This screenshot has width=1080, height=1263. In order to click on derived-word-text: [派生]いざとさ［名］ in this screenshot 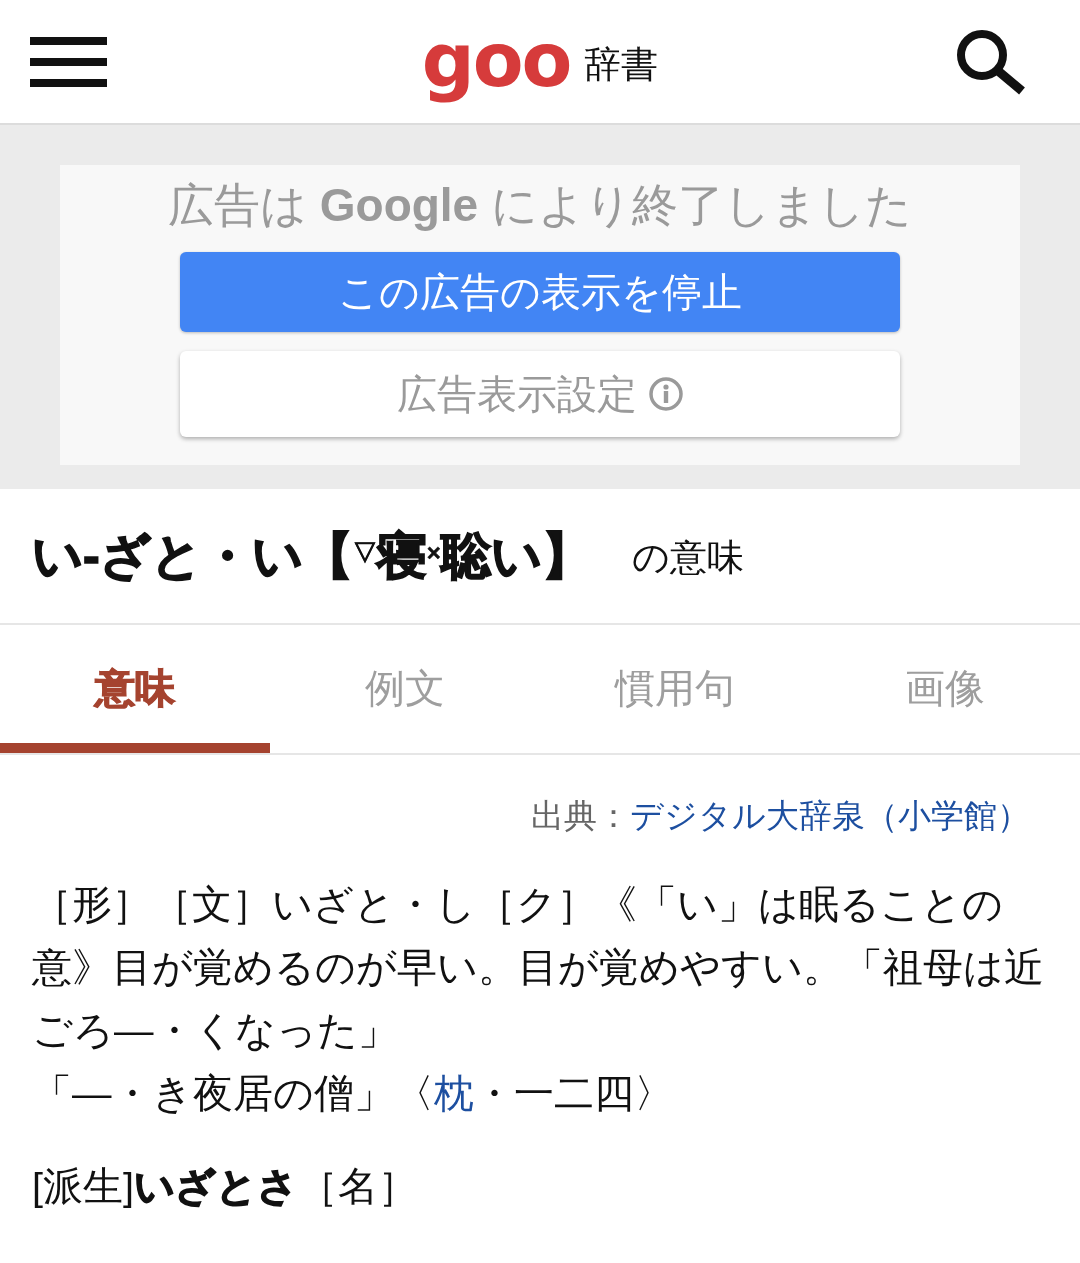, I will do `click(225, 1186)`.